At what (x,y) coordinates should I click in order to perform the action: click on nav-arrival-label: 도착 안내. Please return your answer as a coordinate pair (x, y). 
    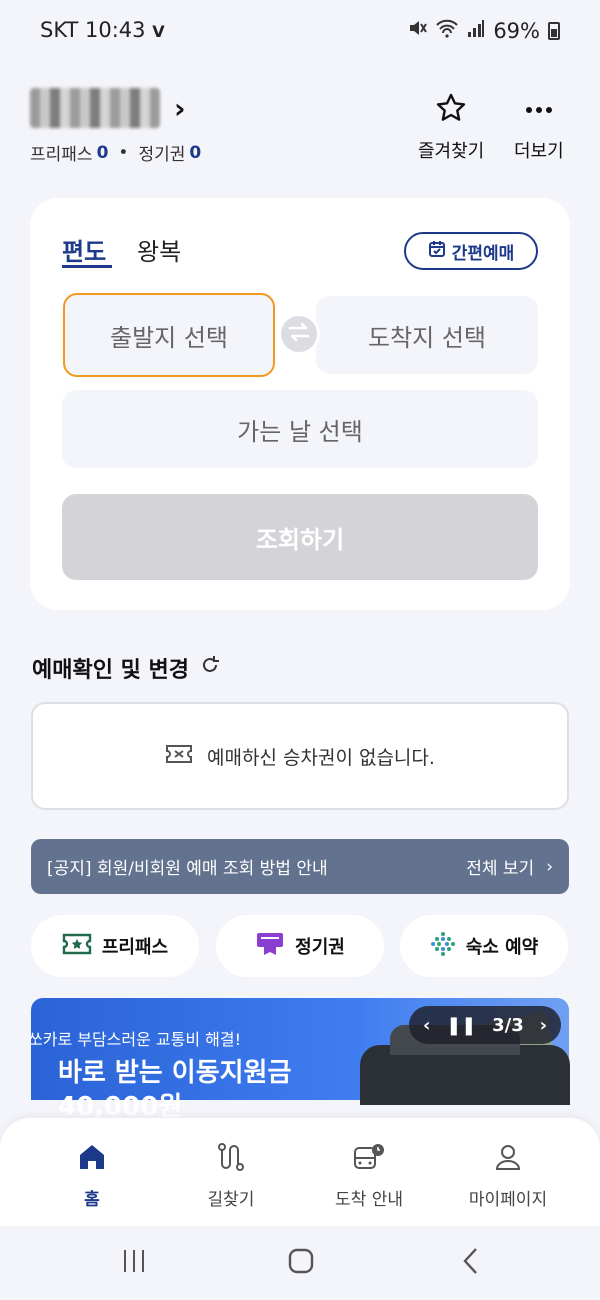
    Looking at the image, I should click on (369, 1200).